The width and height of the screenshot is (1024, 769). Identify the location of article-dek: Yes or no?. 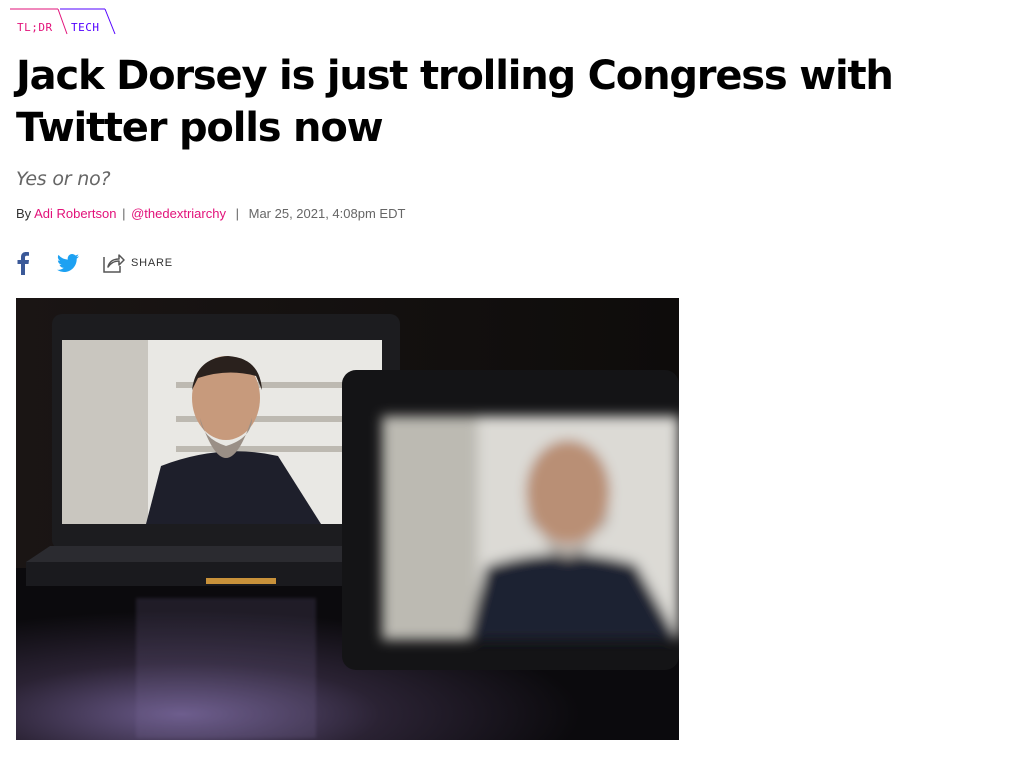
(63, 179).